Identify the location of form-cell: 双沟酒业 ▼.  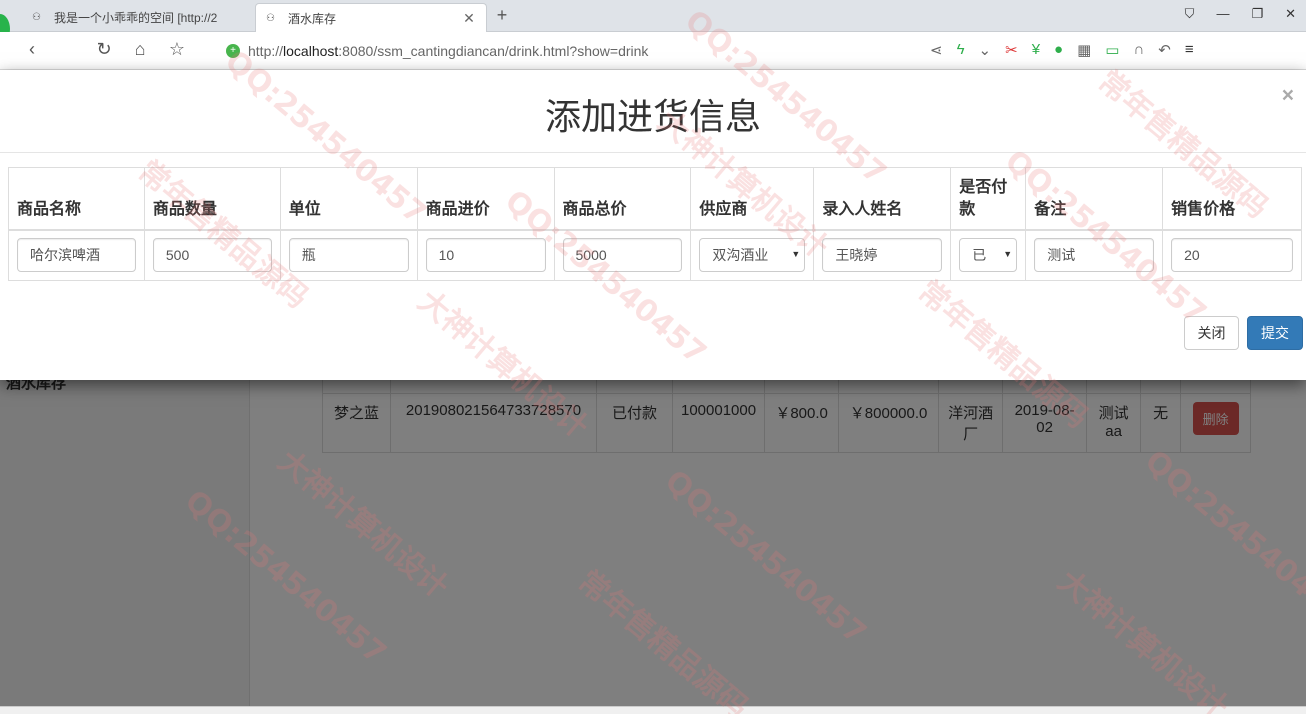
(752, 255).